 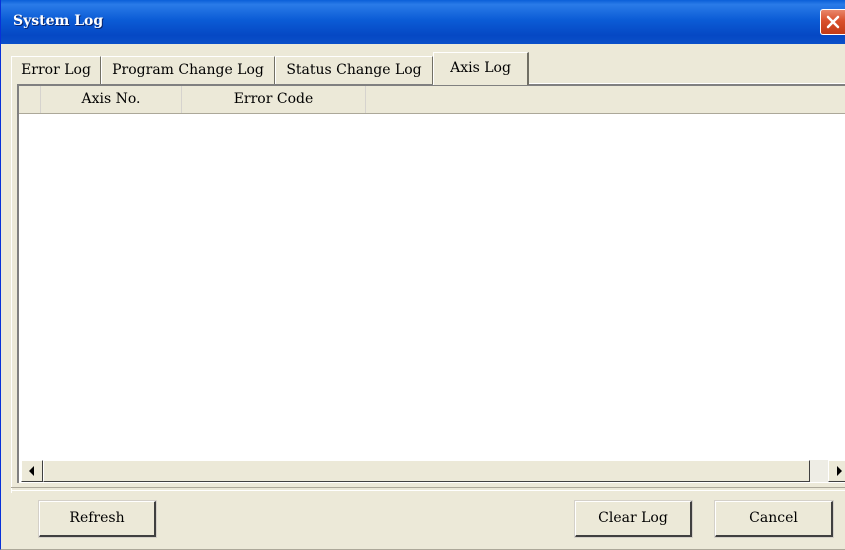 I want to click on column-header-select, so click(x=30, y=99).